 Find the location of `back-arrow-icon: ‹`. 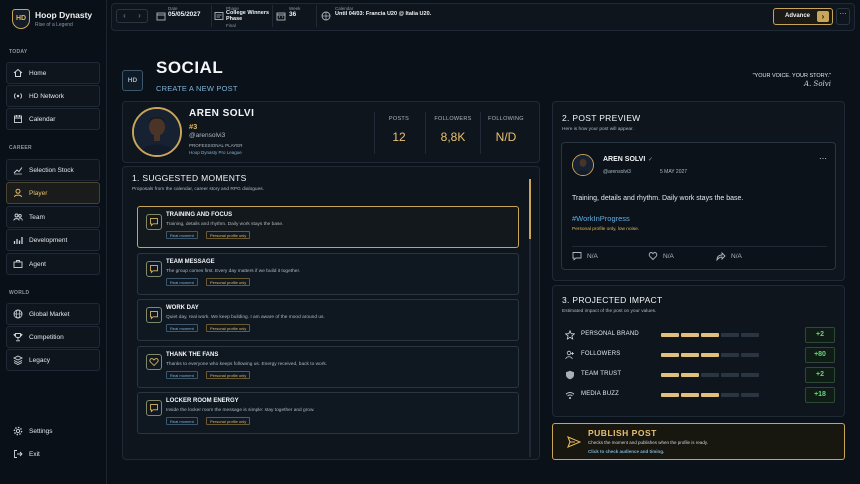

back-arrow-icon: ‹ is located at coordinates (124, 16).